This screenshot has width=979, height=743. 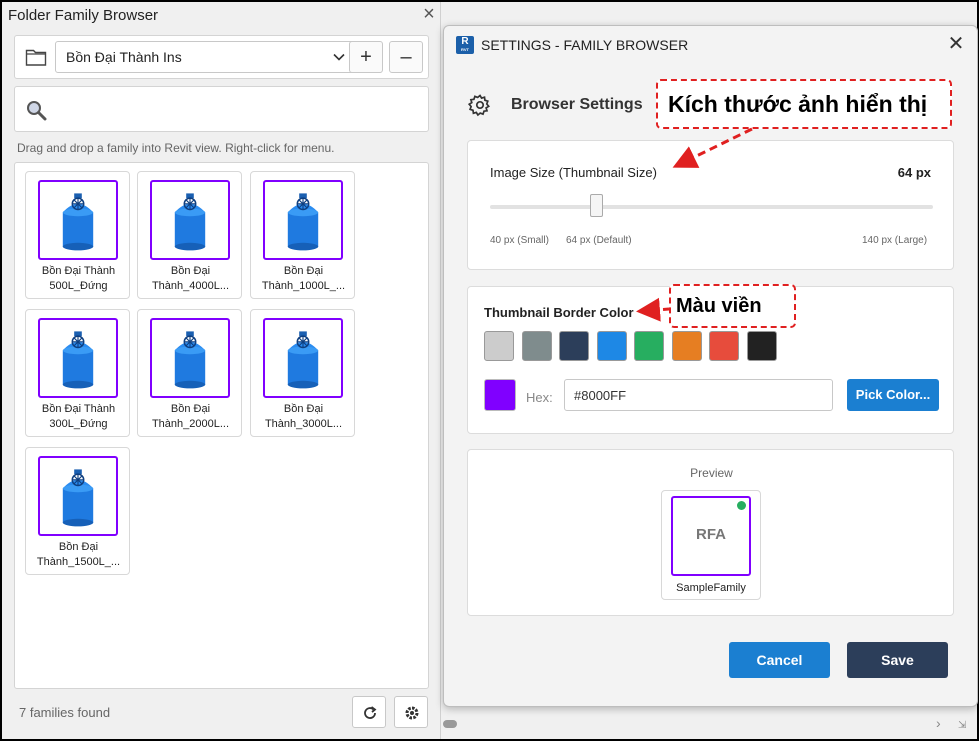 What do you see at coordinates (712, 147) in the screenshot?
I see `size-annotation-arrow` at bounding box center [712, 147].